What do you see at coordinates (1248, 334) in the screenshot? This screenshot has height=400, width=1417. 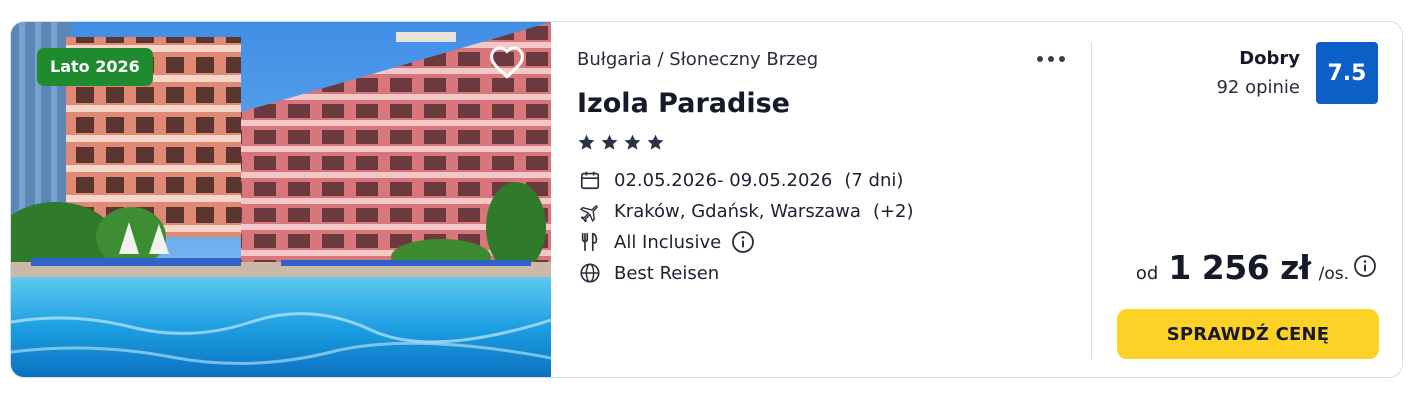 I see `check-price-button: SPRAWDŹ CENĘ` at bounding box center [1248, 334].